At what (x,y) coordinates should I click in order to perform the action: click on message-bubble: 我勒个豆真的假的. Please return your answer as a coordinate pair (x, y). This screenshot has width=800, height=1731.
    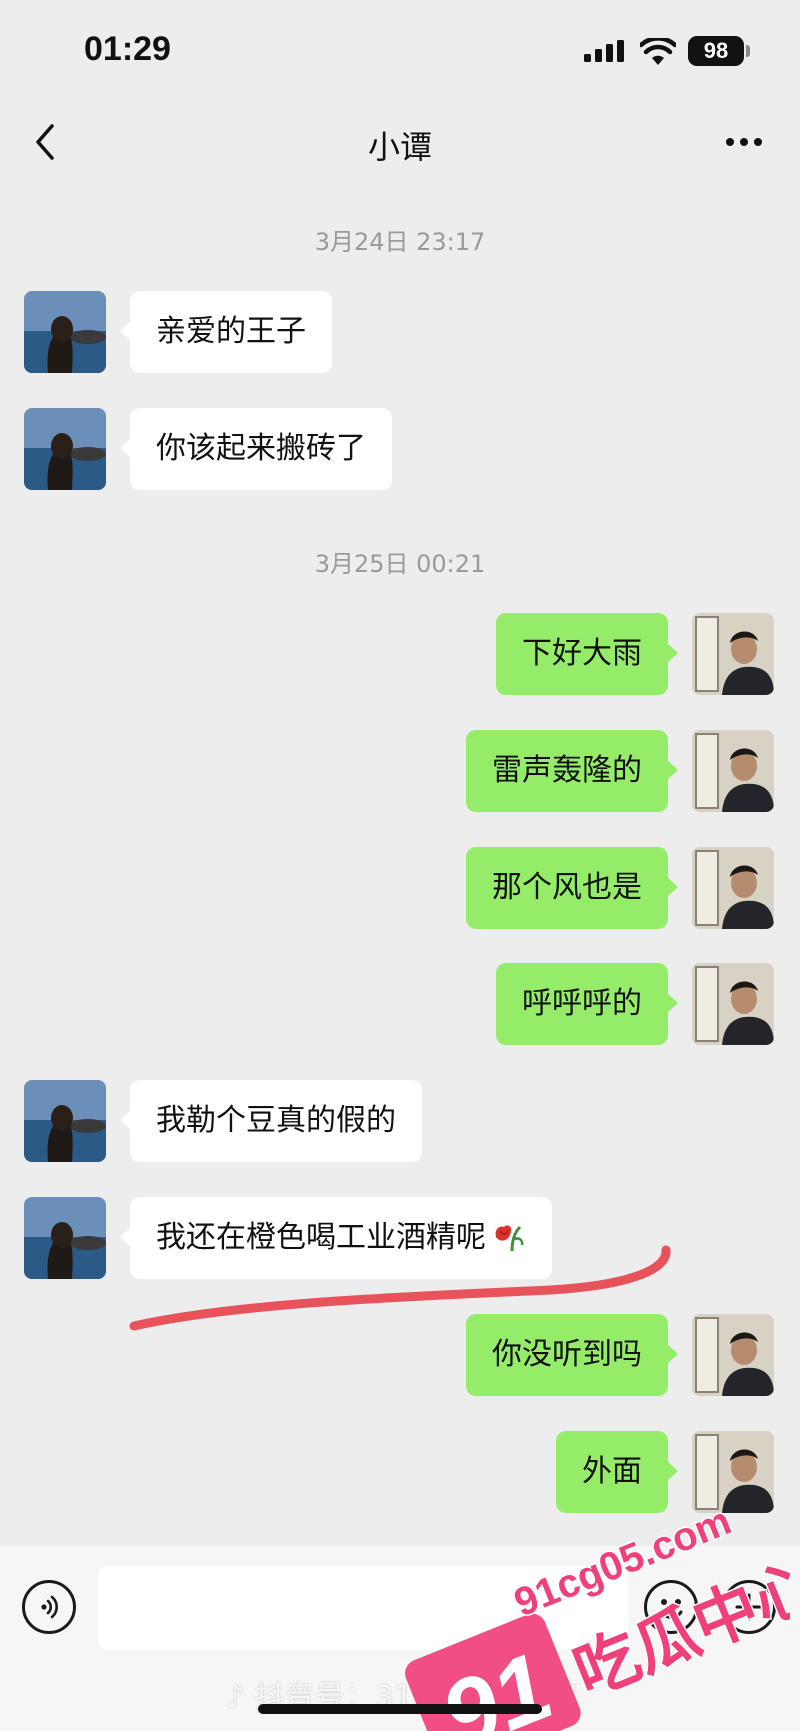
    Looking at the image, I should click on (271, 1121).